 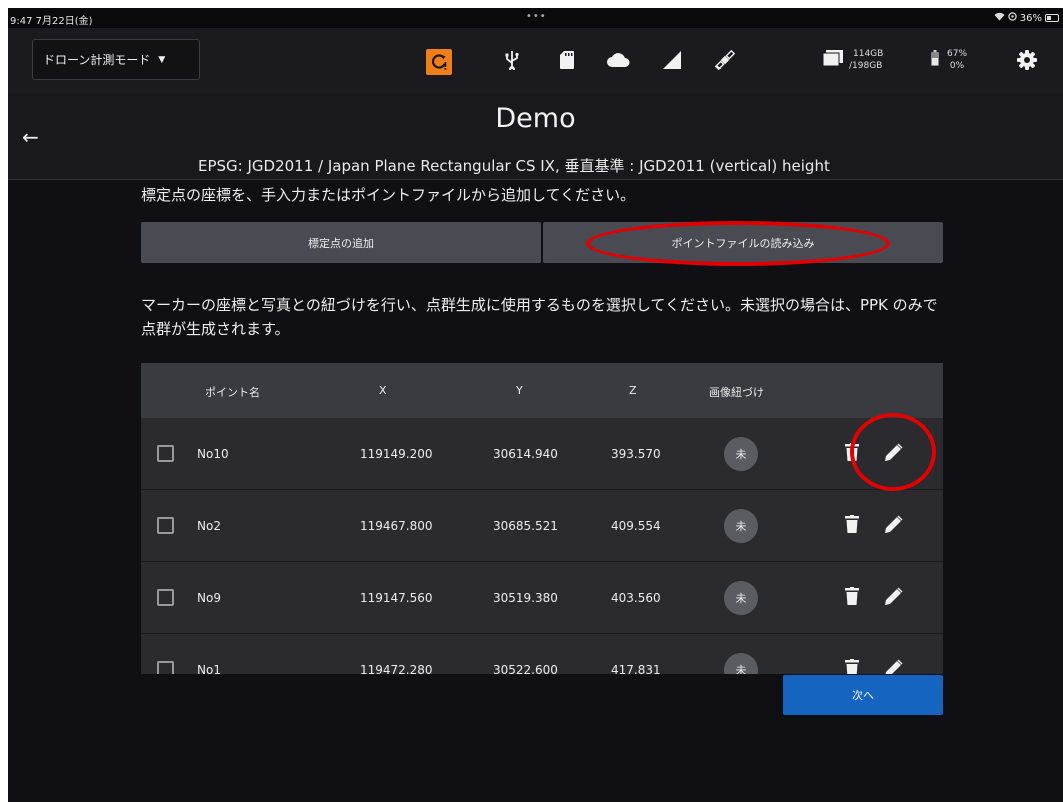 I want to click on storage-text: 114GB /198GB, so click(x=866, y=60).